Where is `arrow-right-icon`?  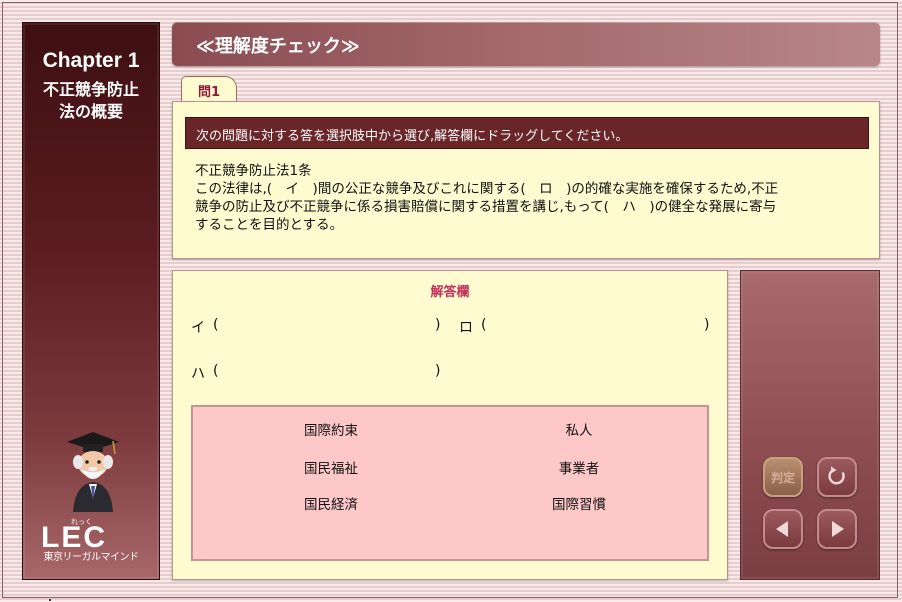 arrow-right-icon is located at coordinates (838, 529).